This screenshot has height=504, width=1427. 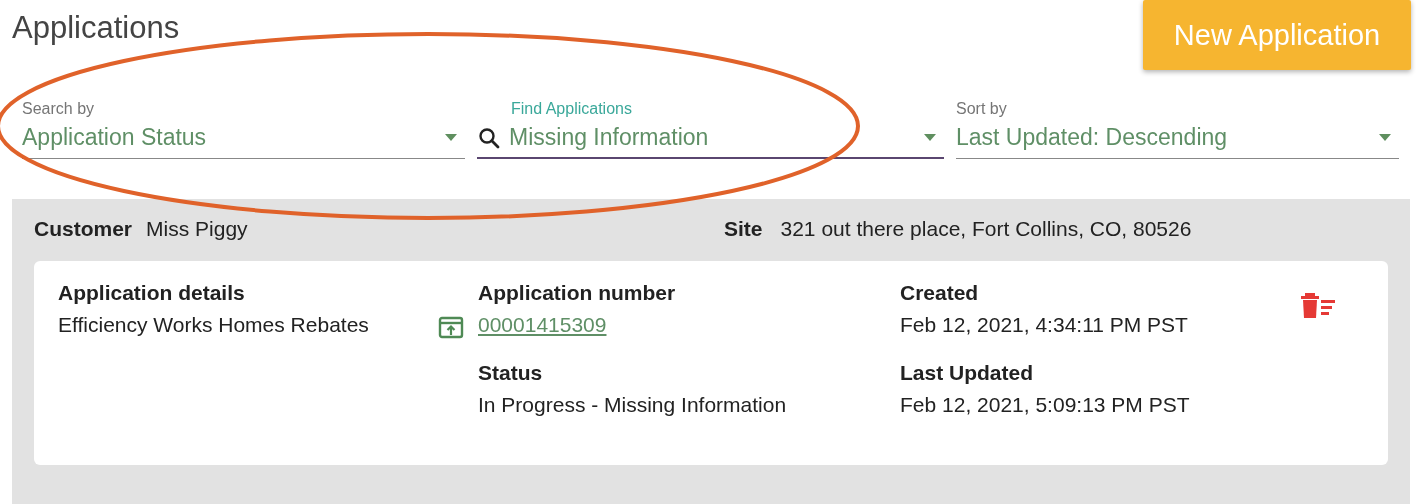 I want to click on search-icon, so click(x=489, y=137).